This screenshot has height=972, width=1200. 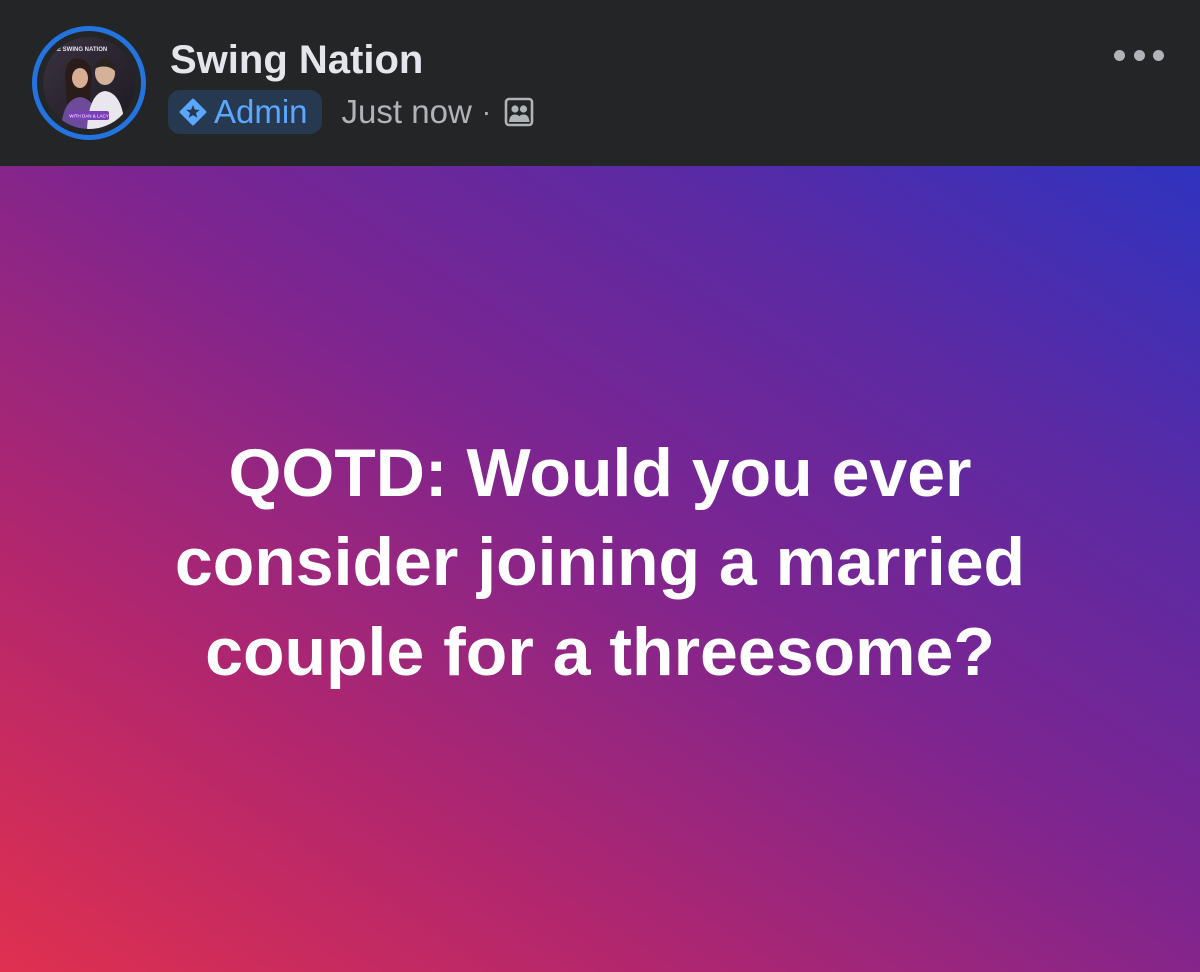 What do you see at coordinates (296, 60) in the screenshot?
I see `group-name-link: Swing Nation` at bounding box center [296, 60].